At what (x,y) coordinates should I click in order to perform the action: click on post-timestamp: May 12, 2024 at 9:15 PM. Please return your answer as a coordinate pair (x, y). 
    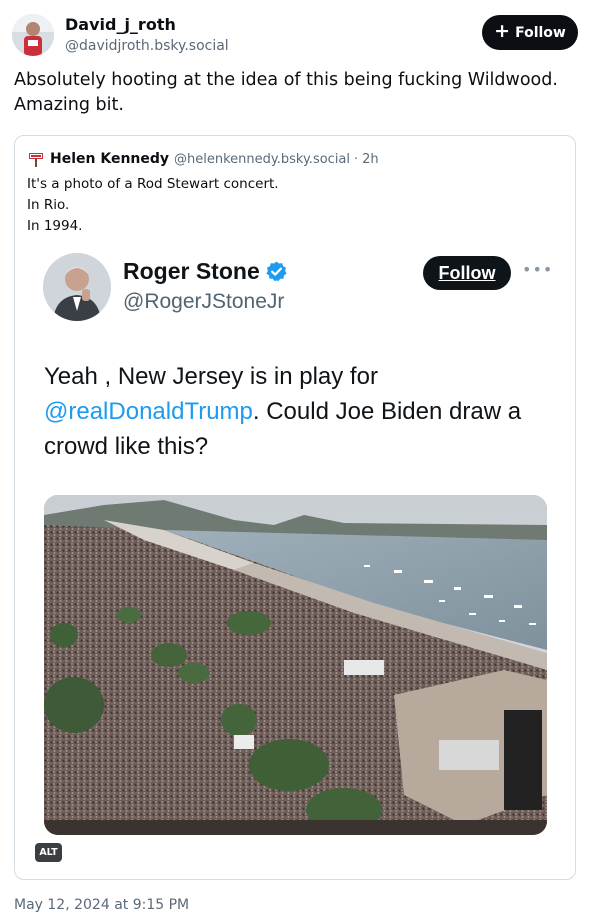
    Looking at the image, I should click on (101, 905).